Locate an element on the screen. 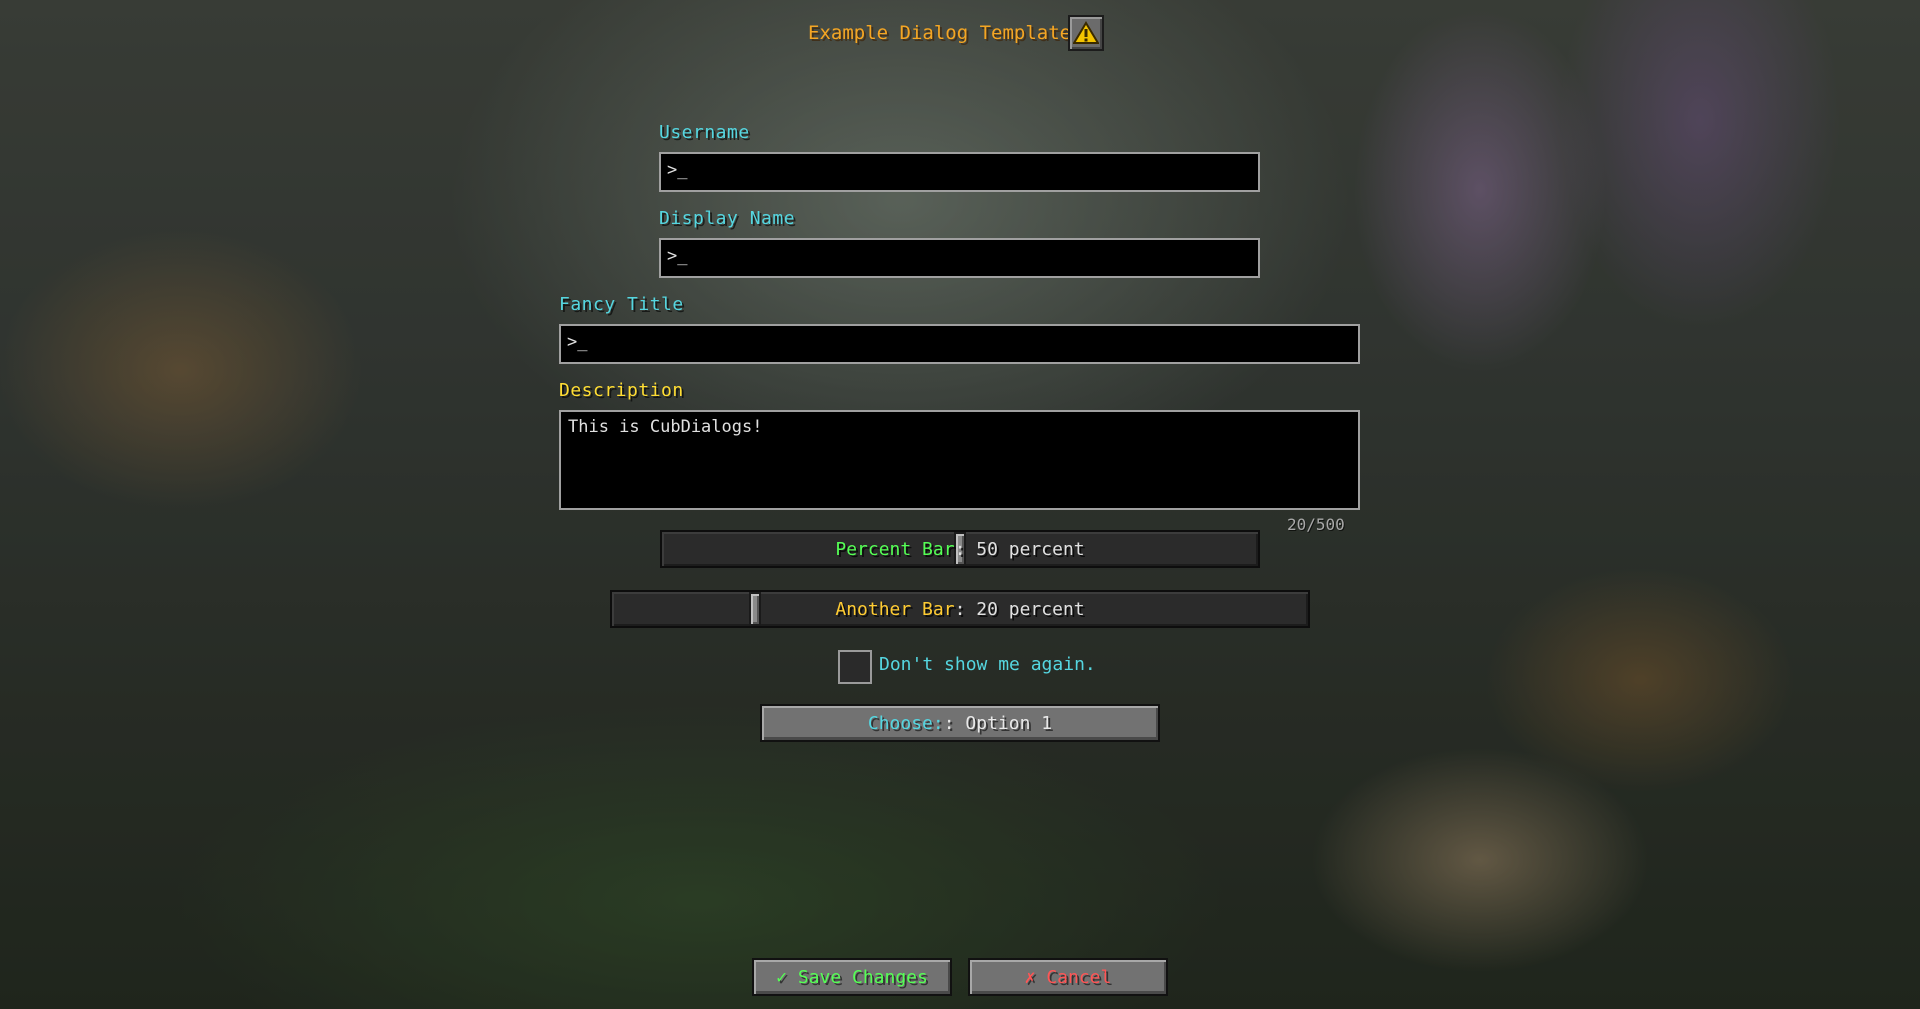 This screenshot has width=1920, height=1009. another-bar-slider: Another Bar: 20 percent is located at coordinates (960, 609).